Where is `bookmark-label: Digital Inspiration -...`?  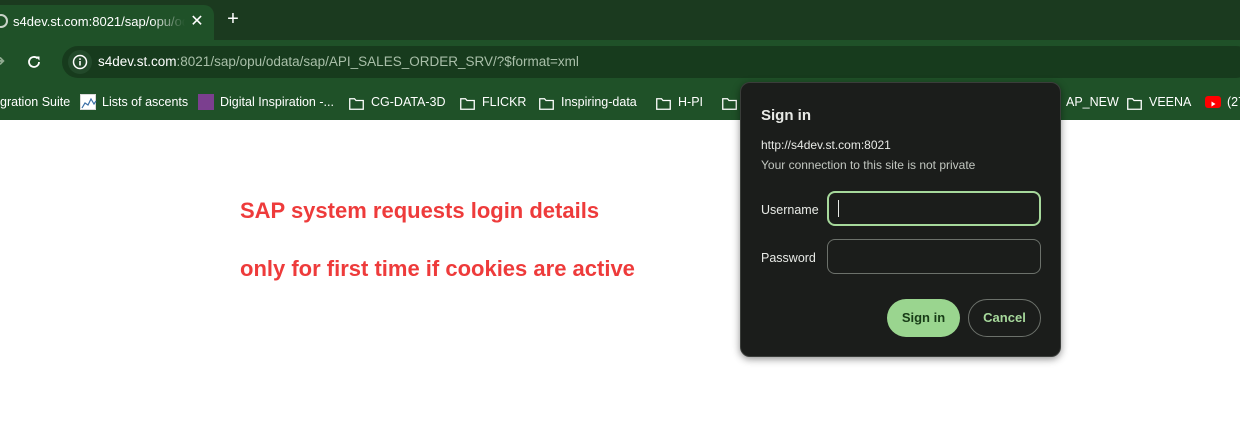
bookmark-label: Digital Inspiration -... is located at coordinates (277, 102).